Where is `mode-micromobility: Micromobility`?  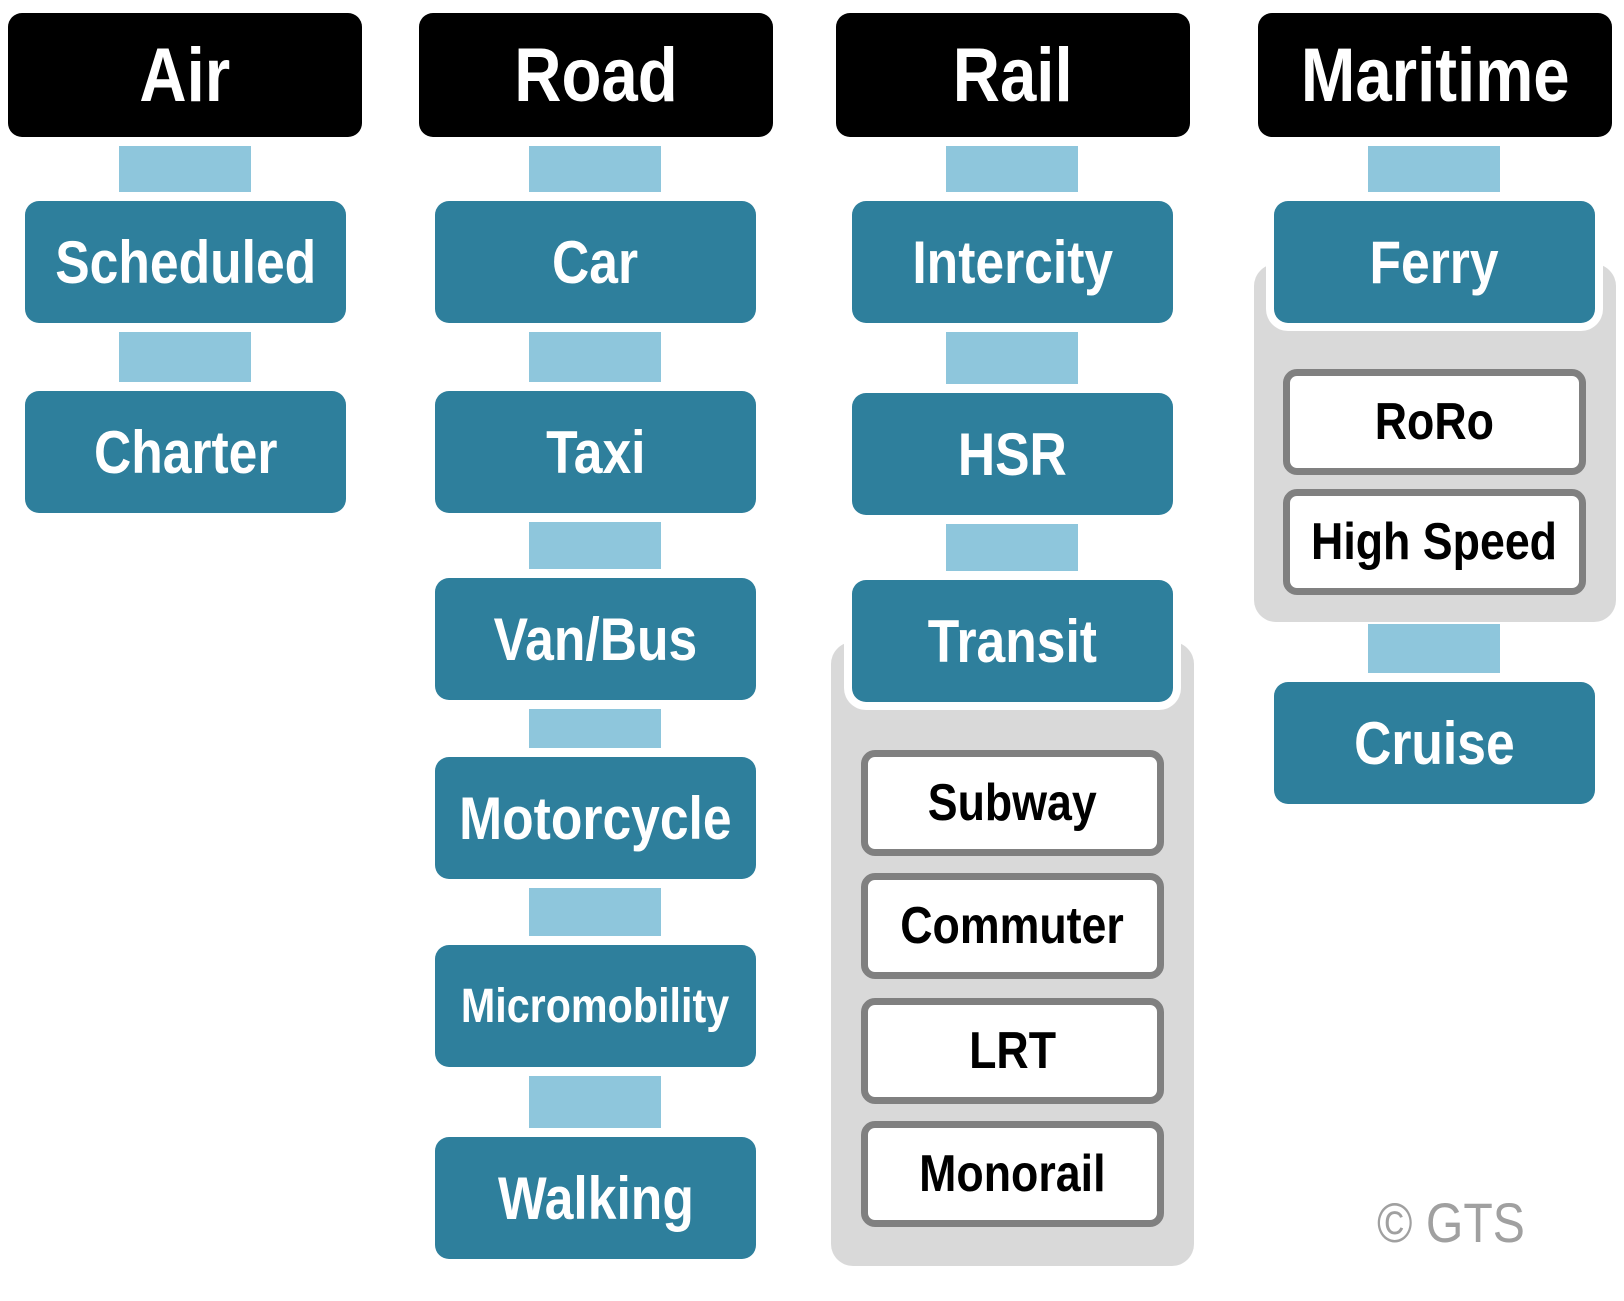 mode-micromobility: Micromobility is located at coordinates (595, 1006).